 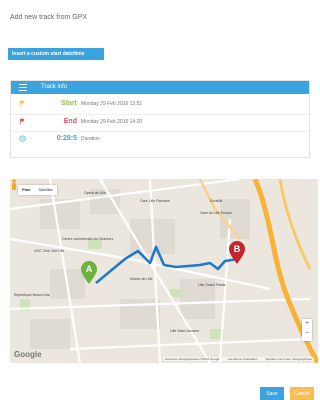 What do you see at coordinates (216, 201) in the screenshot?
I see `map-label: Euralille` at bounding box center [216, 201].